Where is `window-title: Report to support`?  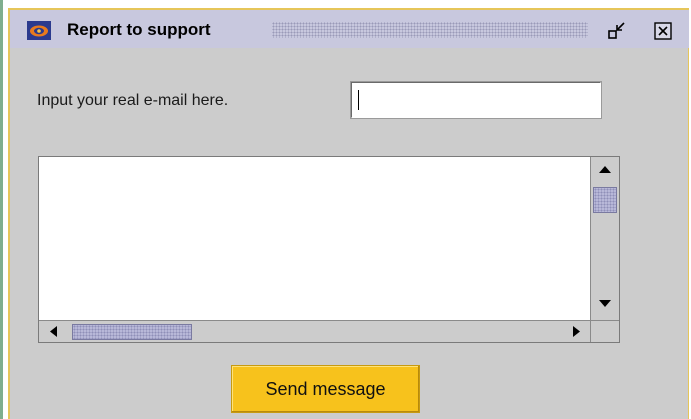
window-title: Report to support is located at coordinates (139, 29).